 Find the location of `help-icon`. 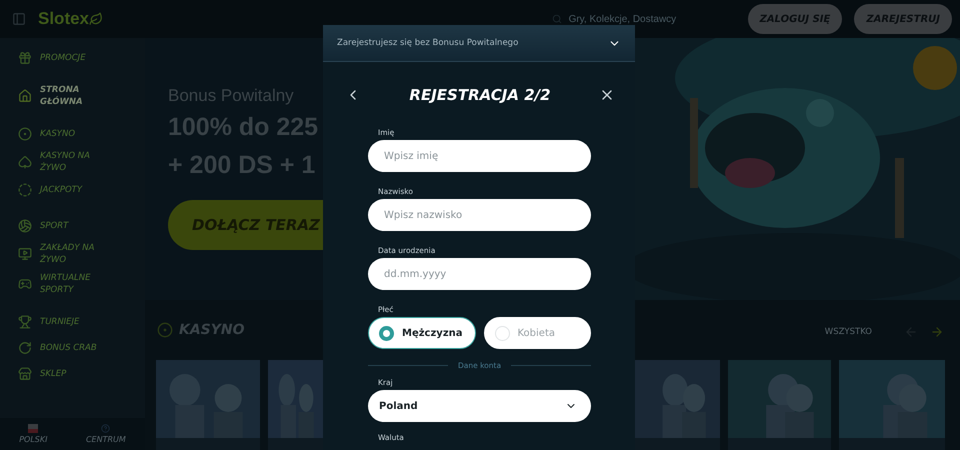

help-icon is located at coordinates (105, 428).